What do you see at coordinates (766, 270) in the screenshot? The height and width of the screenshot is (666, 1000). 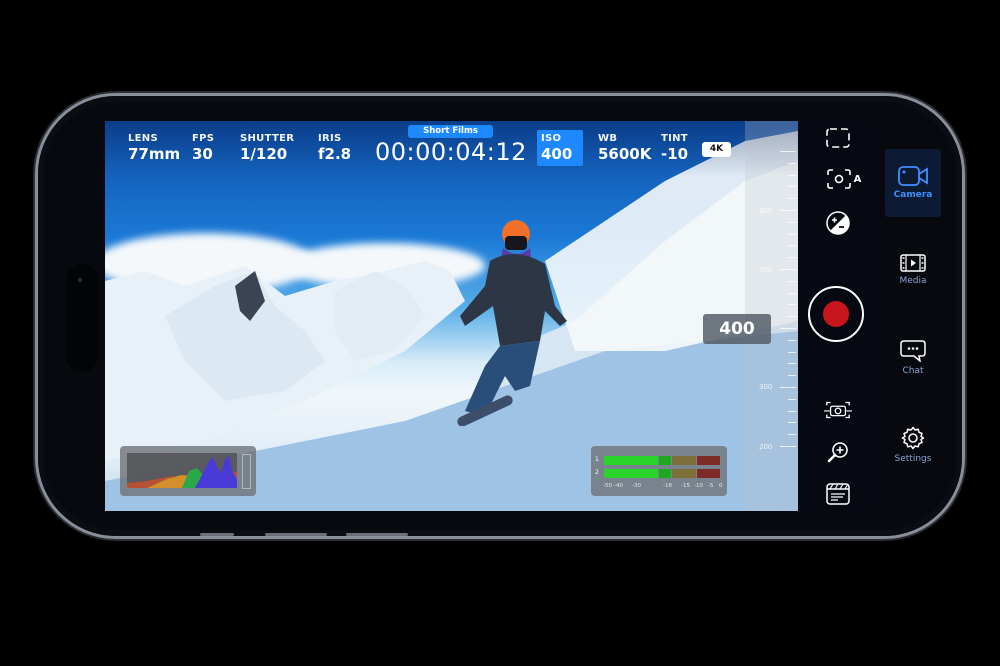 I see `iso-tick-label: 500` at bounding box center [766, 270].